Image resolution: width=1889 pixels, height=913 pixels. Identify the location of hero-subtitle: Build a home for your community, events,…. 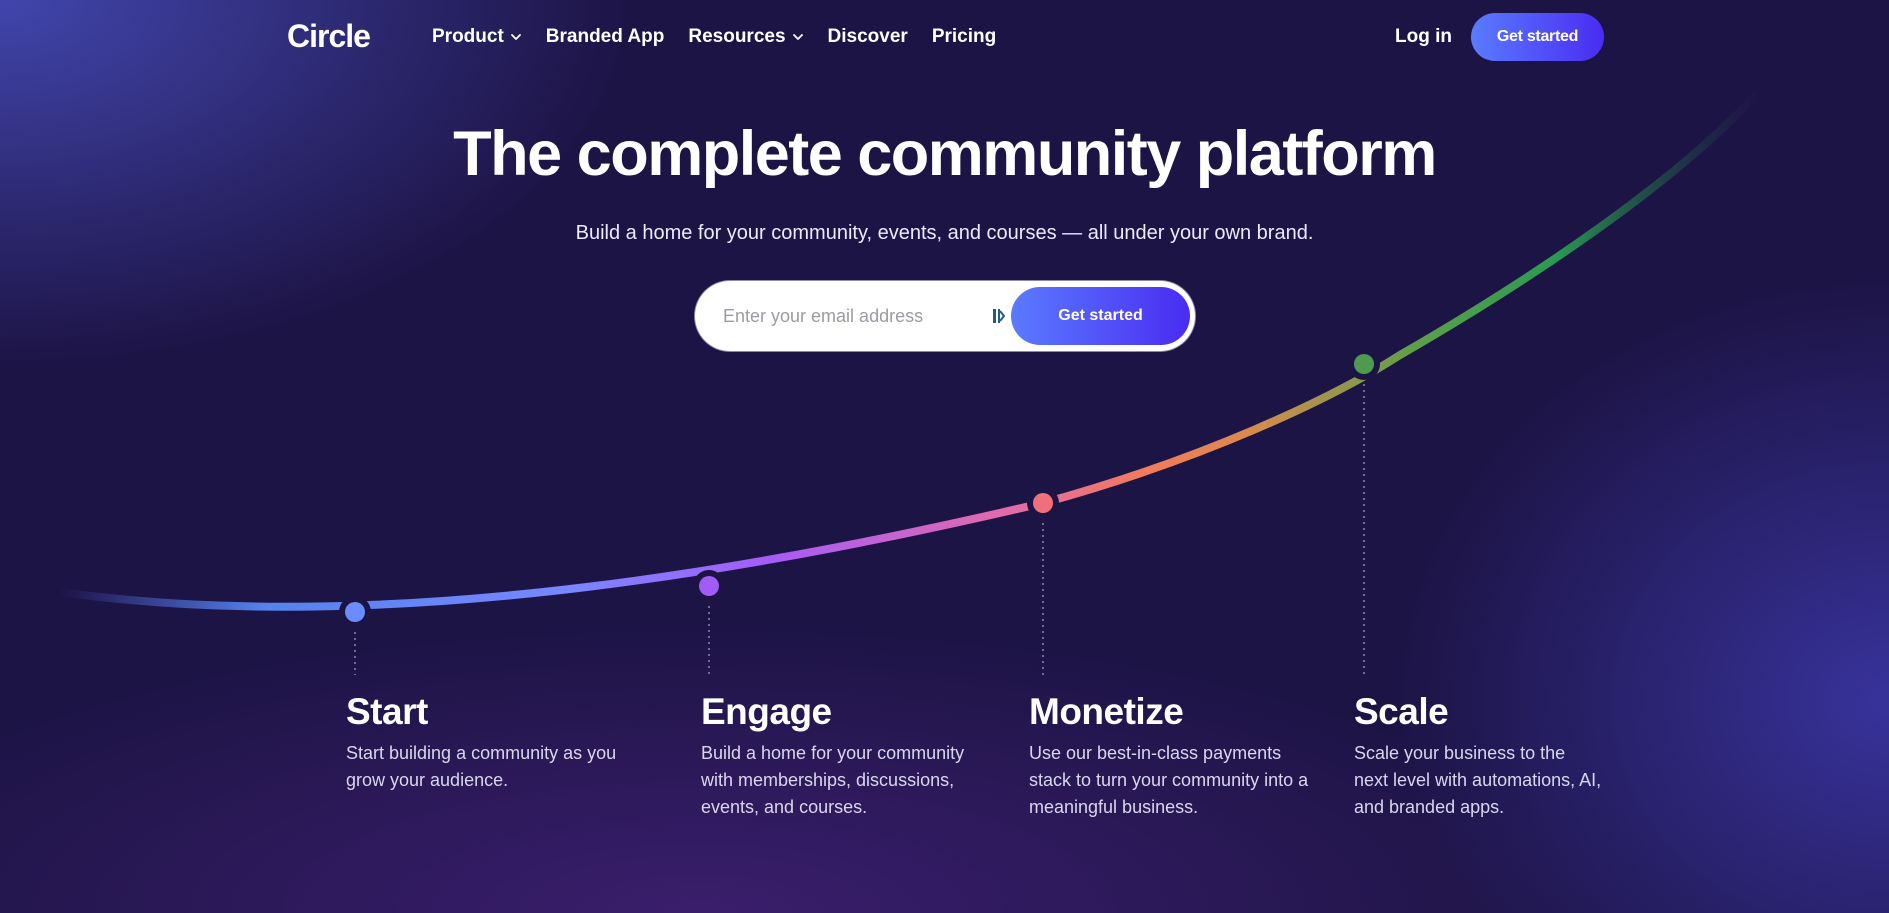
(944, 233).